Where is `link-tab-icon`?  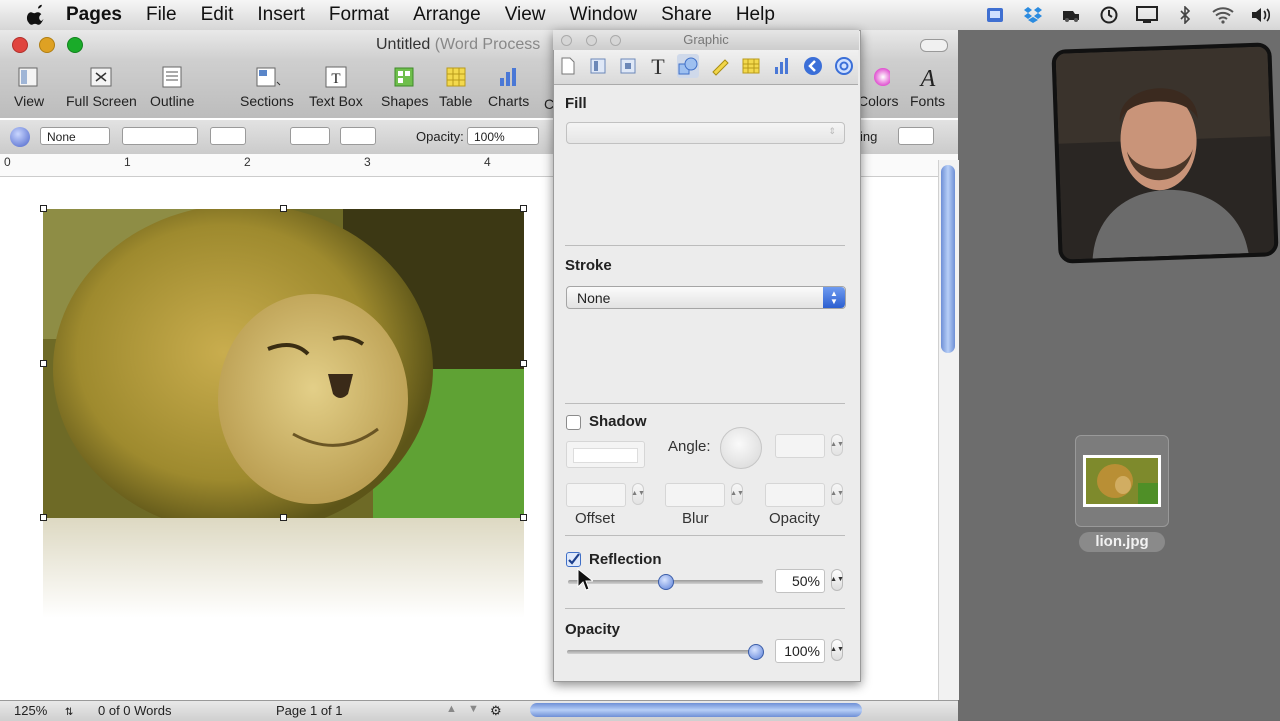
link-tab-icon is located at coordinates (813, 66).